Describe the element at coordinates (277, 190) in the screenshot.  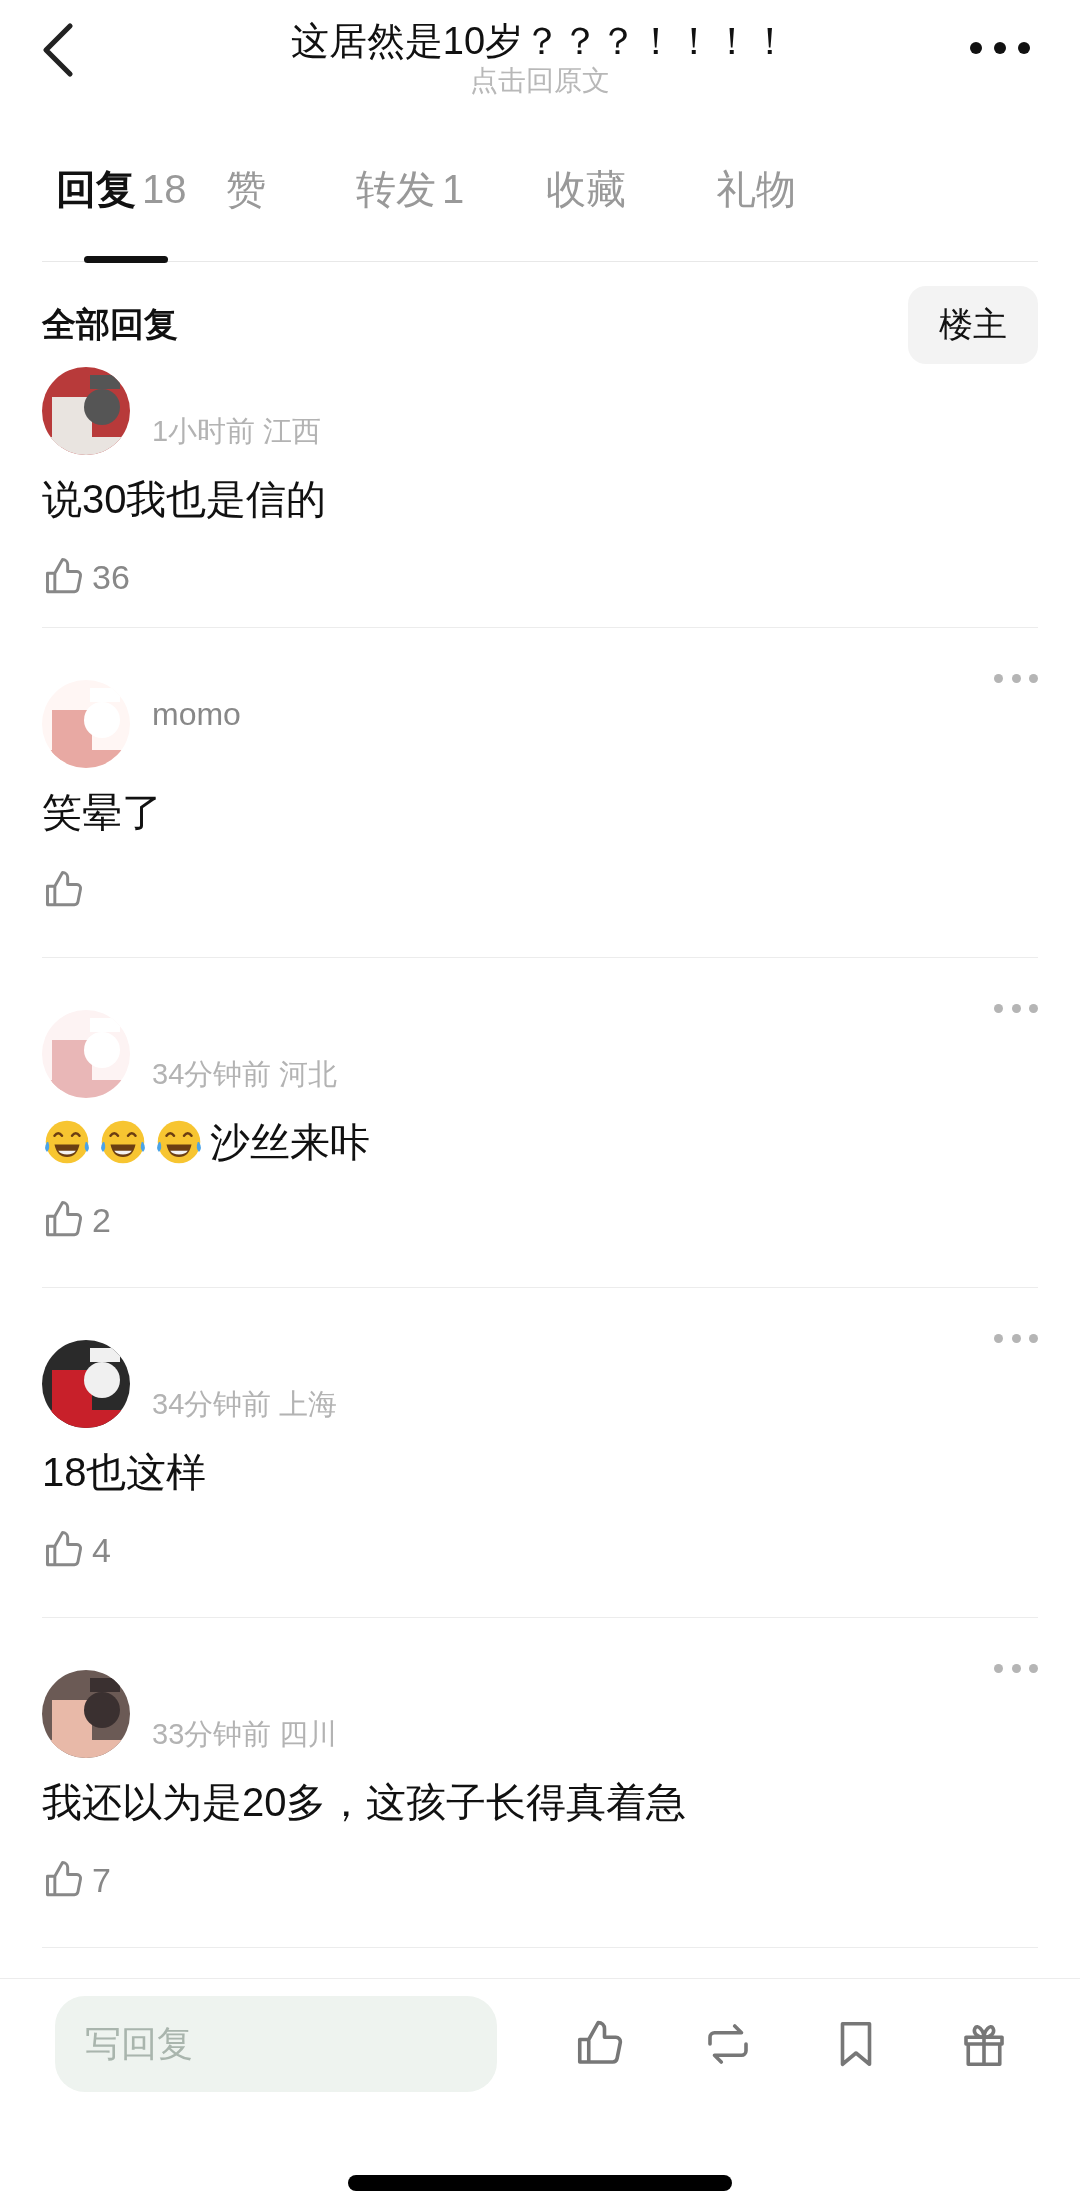
I see `tab: 赞` at that location.